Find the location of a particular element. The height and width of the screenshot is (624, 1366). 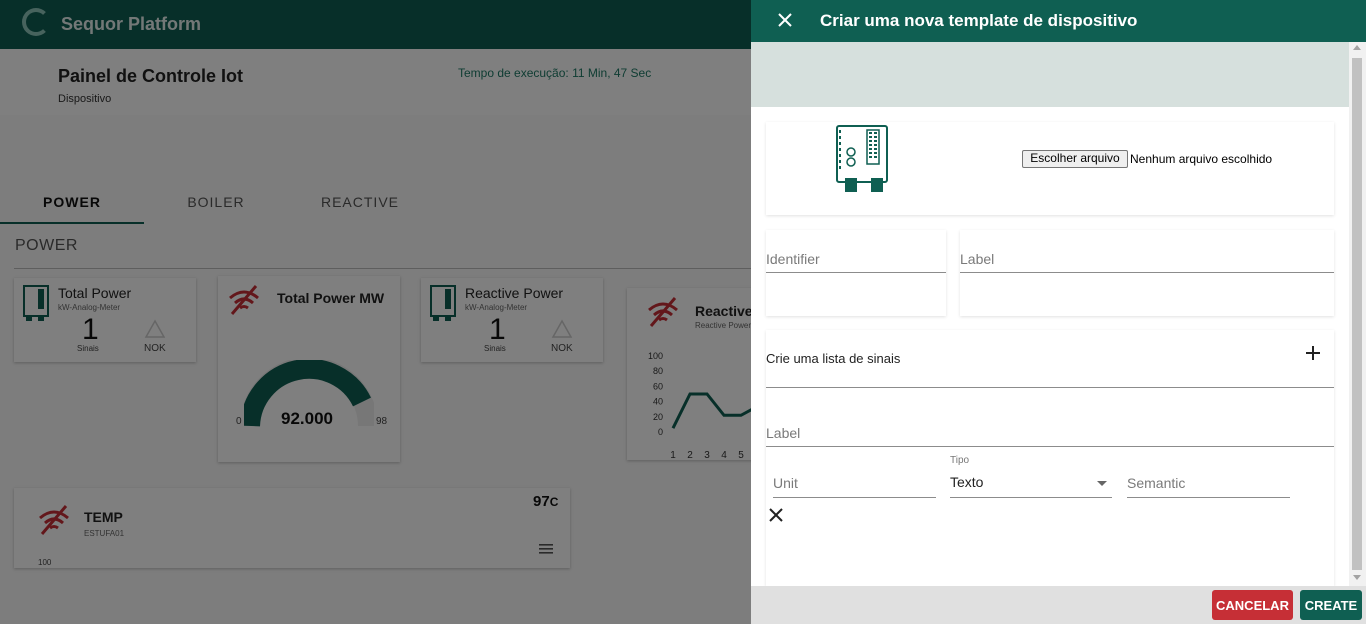

signal-label-input: Label is located at coordinates (783, 433).